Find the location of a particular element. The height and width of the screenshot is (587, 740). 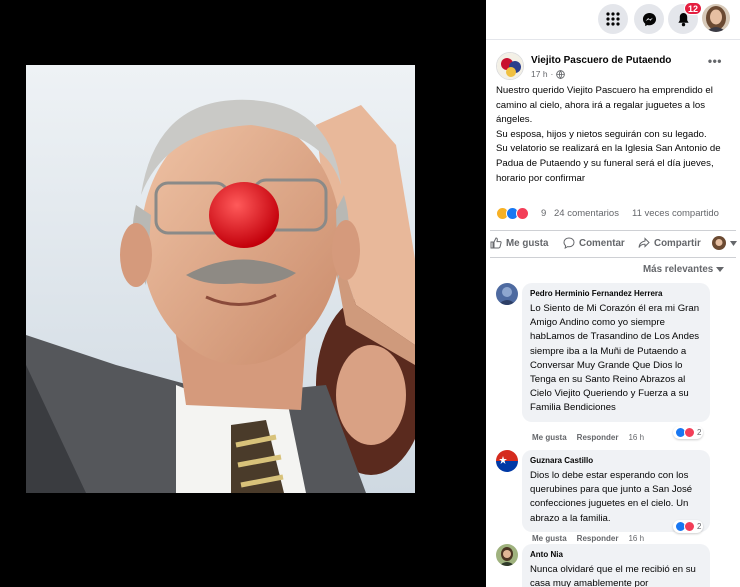

reactions-summary: 9 24 comentarios 11 veces compartido is located at coordinates (616, 214).